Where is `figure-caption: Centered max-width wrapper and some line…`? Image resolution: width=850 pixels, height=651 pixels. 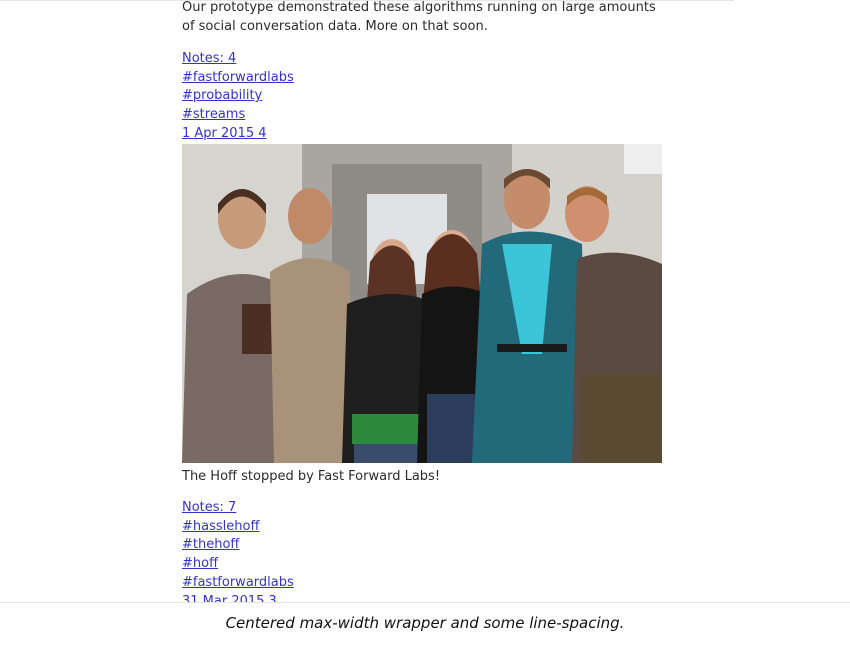 figure-caption: Centered max-width wrapper and some line… is located at coordinates (425, 623).